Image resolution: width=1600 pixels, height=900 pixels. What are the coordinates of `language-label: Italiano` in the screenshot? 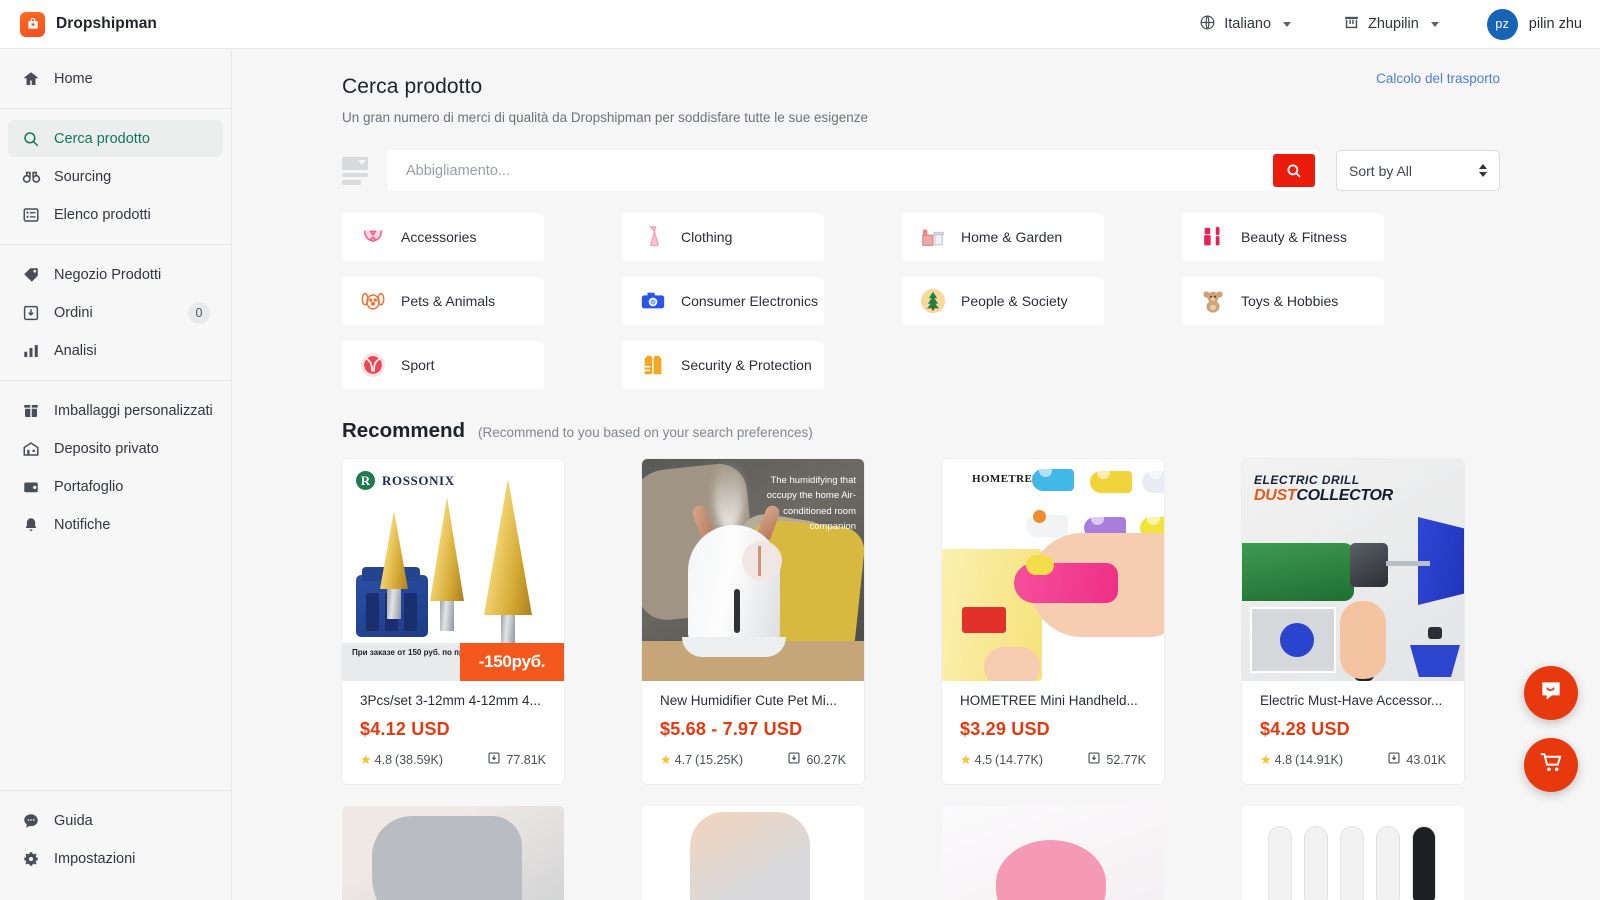 It's located at (1248, 24).